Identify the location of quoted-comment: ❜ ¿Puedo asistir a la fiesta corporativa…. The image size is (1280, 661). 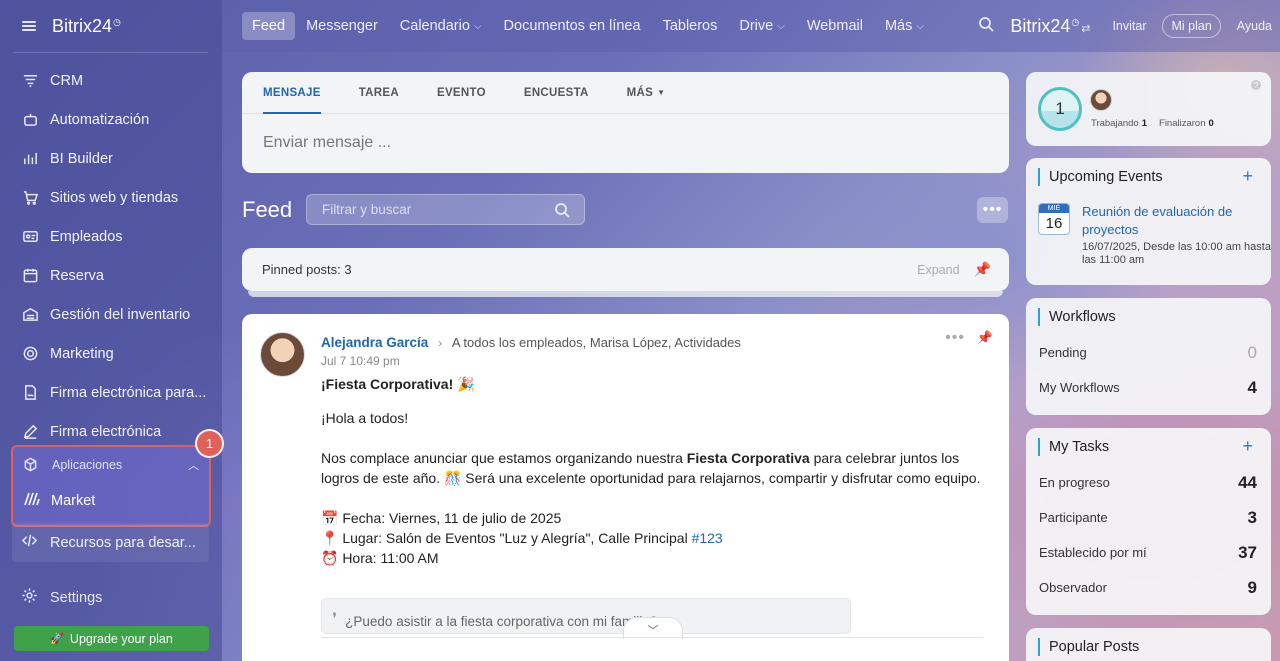
(586, 616).